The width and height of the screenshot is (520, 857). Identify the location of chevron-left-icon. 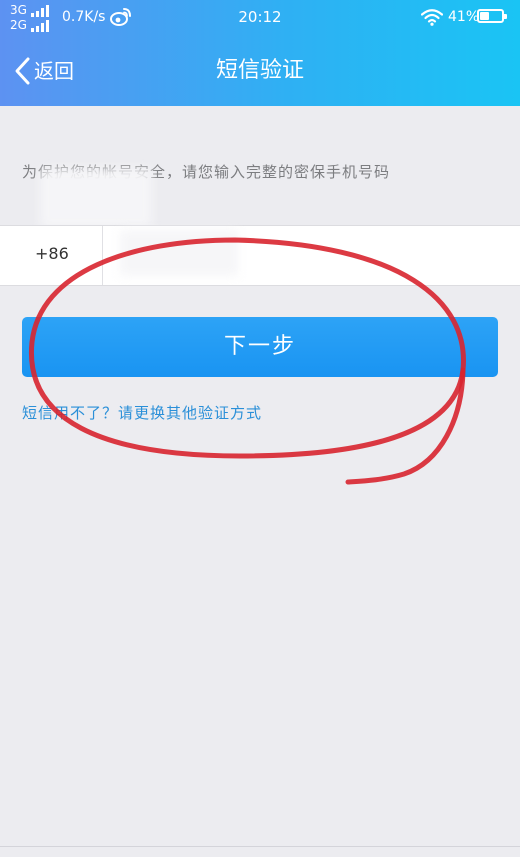
(22, 71).